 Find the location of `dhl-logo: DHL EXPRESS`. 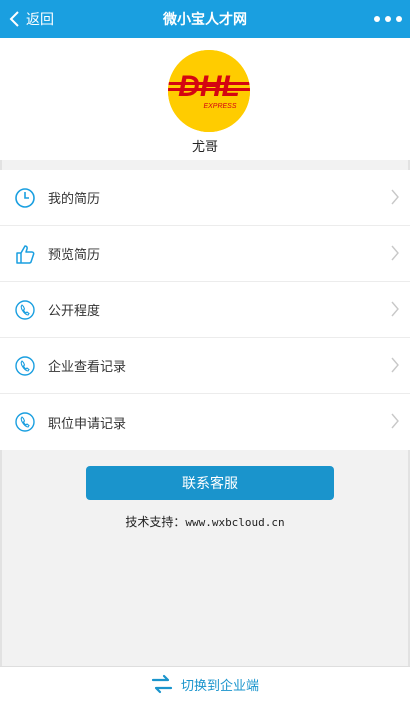

dhl-logo: DHL EXPRESS is located at coordinates (209, 91).